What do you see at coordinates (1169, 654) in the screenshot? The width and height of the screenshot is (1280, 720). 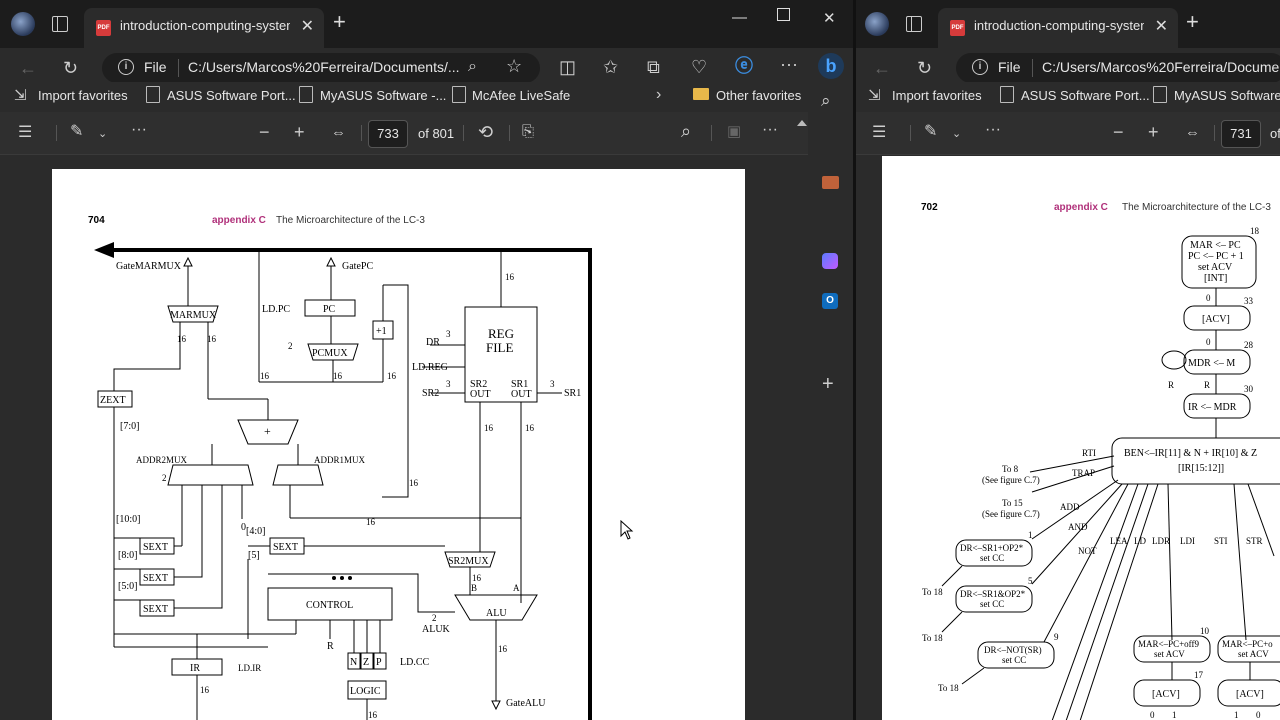 I see `state-10-line-2: set ACV` at bounding box center [1169, 654].